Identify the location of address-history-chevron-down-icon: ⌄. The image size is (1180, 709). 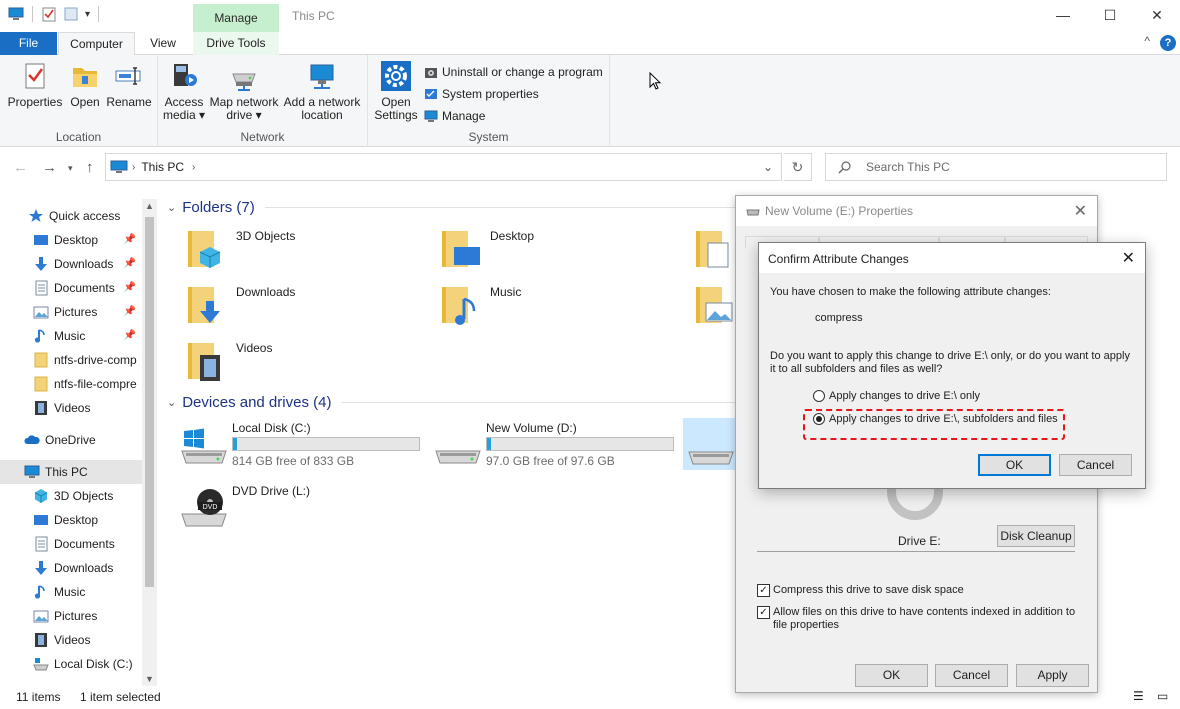
(768, 167).